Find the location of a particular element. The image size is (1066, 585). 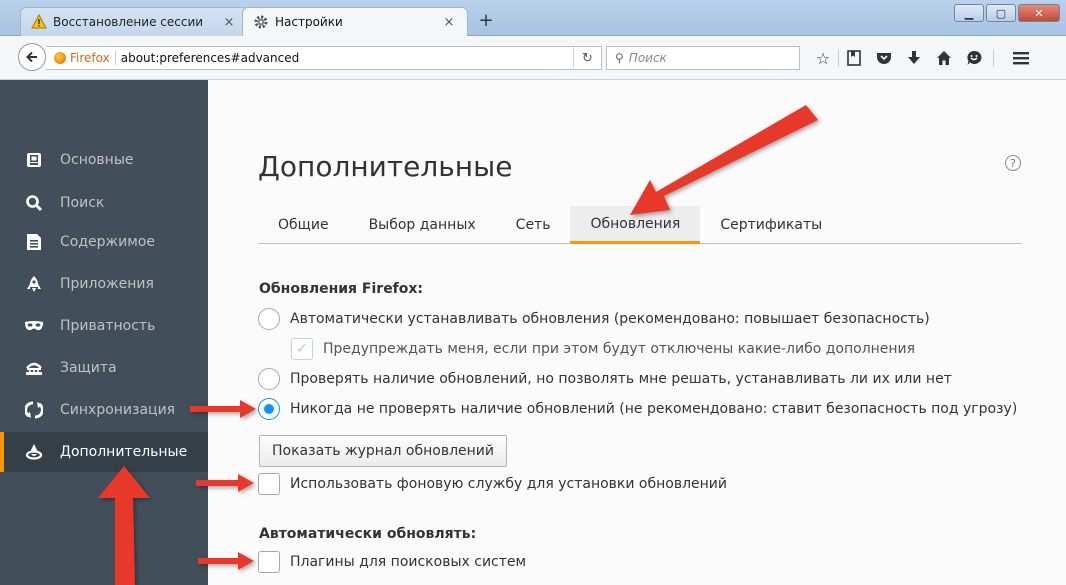

check-let-choose-radio is located at coordinates (269, 379).